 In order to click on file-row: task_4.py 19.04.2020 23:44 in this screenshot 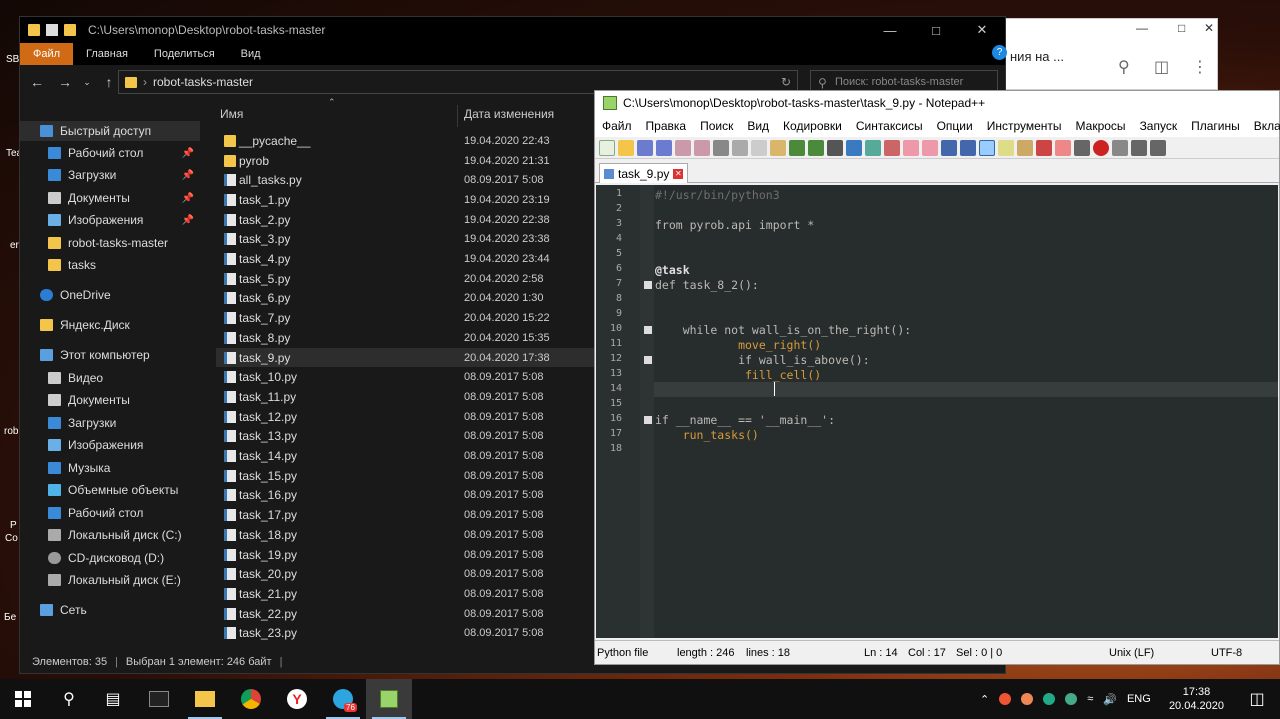, I will do `click(406, 259)`.